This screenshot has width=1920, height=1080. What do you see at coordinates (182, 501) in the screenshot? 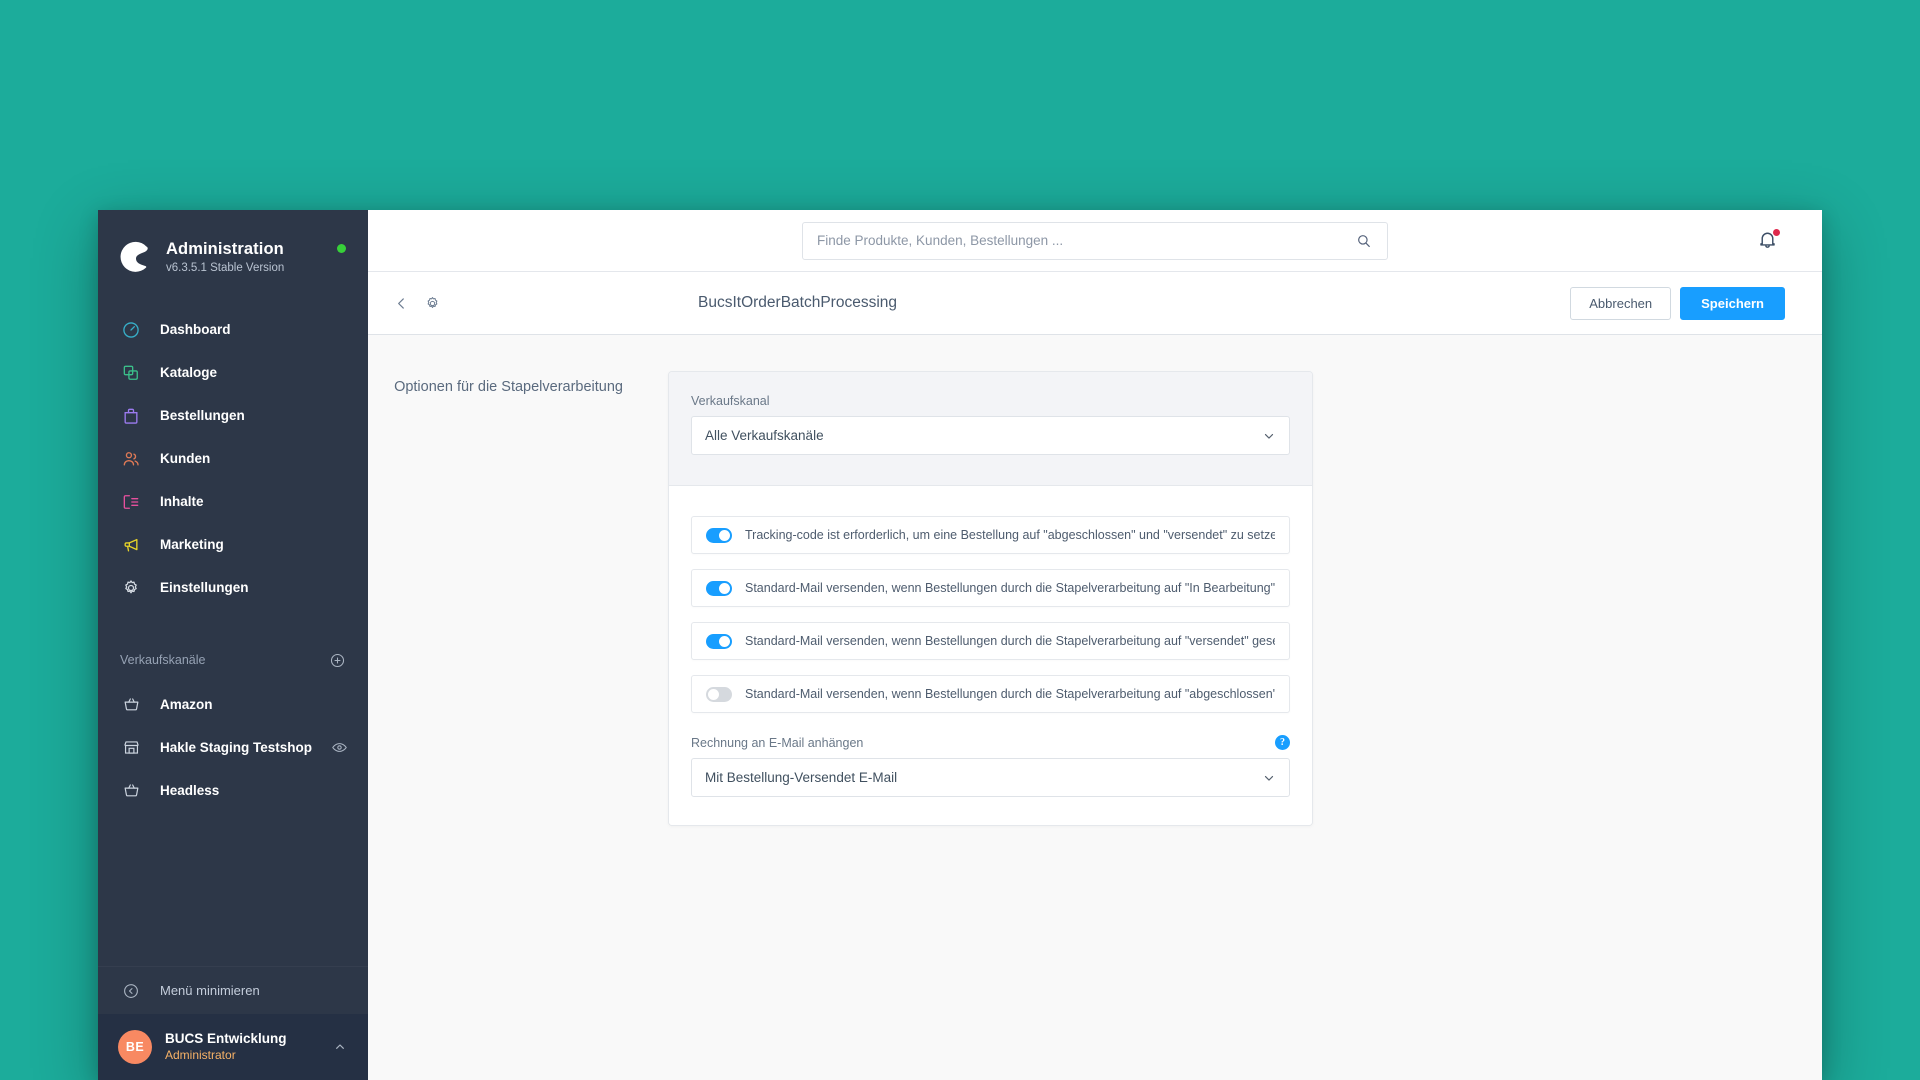
I see `sidebar-item-label: Inhalte` at bounding box center [182, 501].